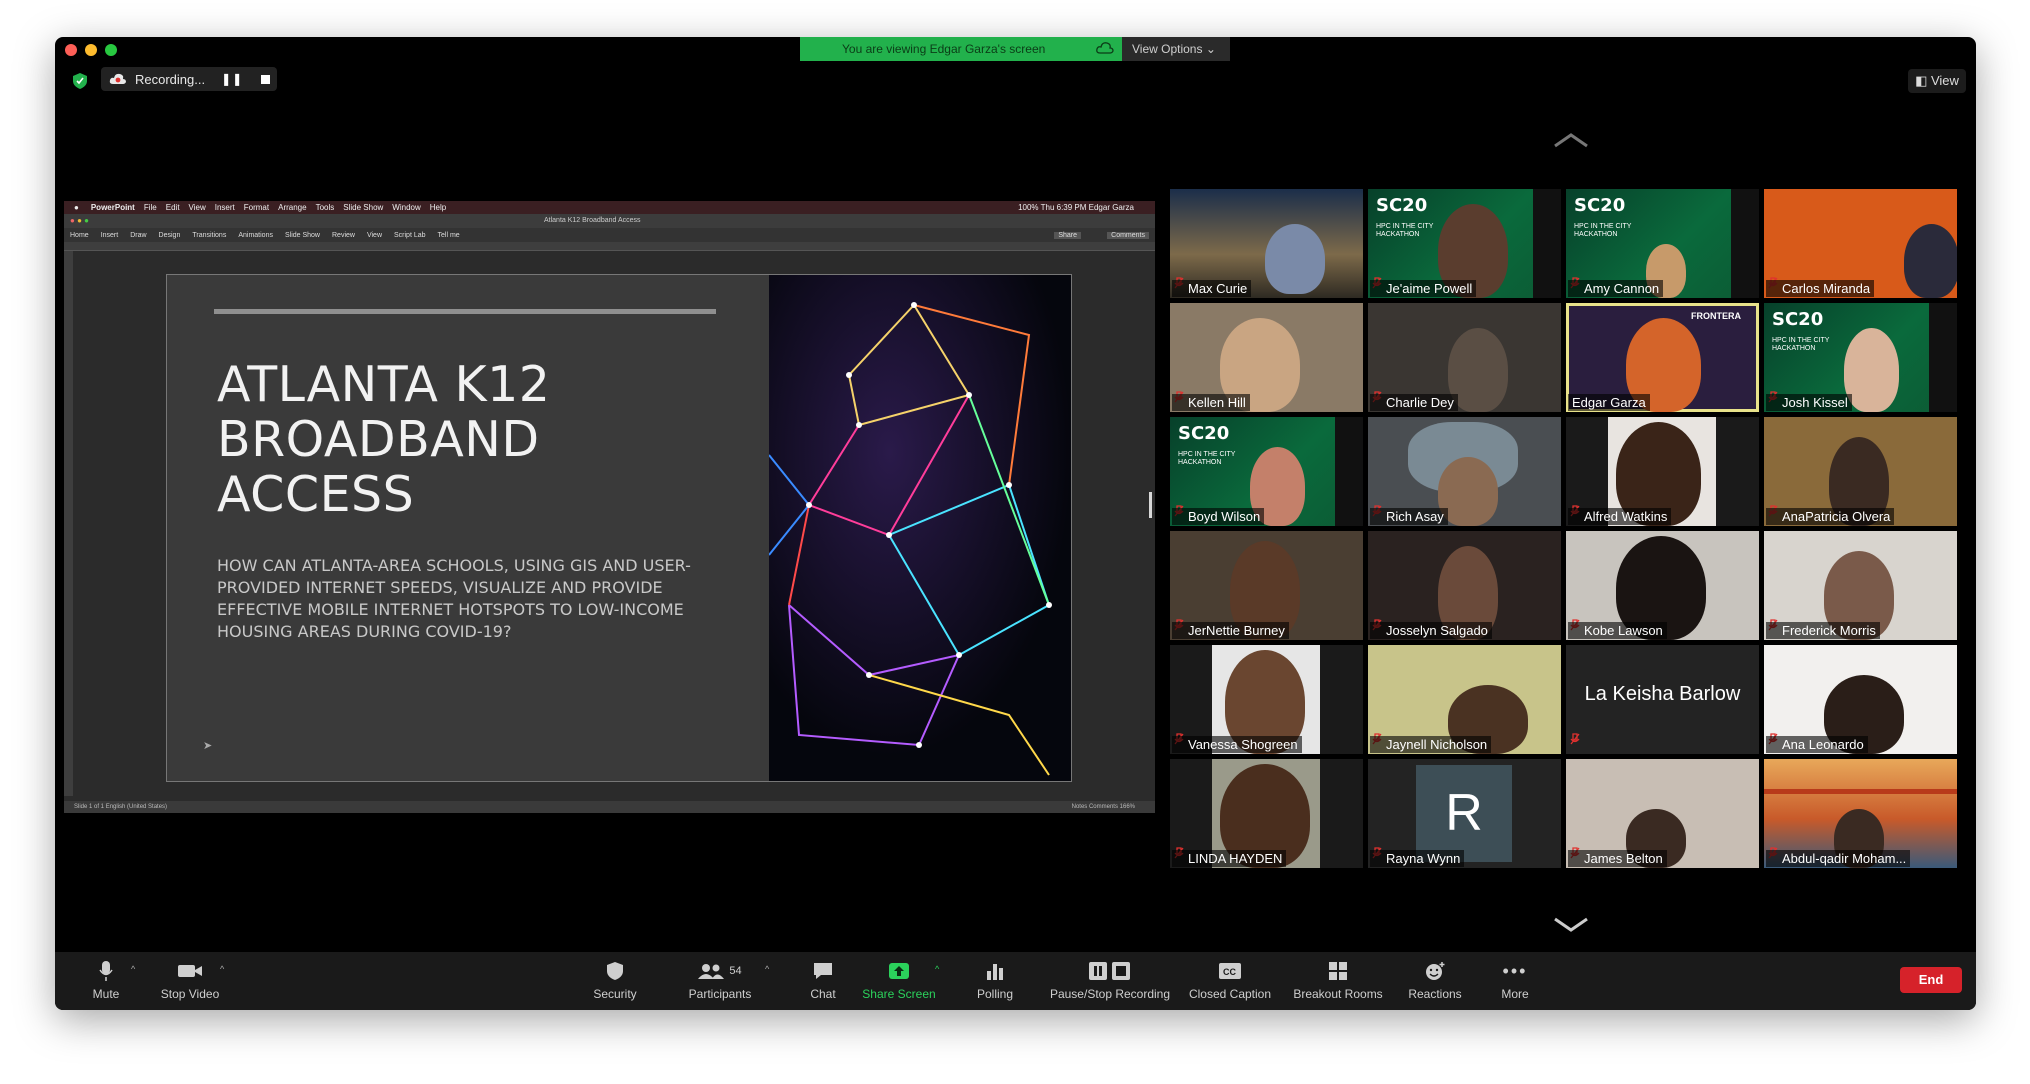 Image resolution: width=2030 pixels, height=1084 pixels. Describe the element at coordinates (1067, 235) in the screenshot. I see `ppt-share-button: Share` at that location.